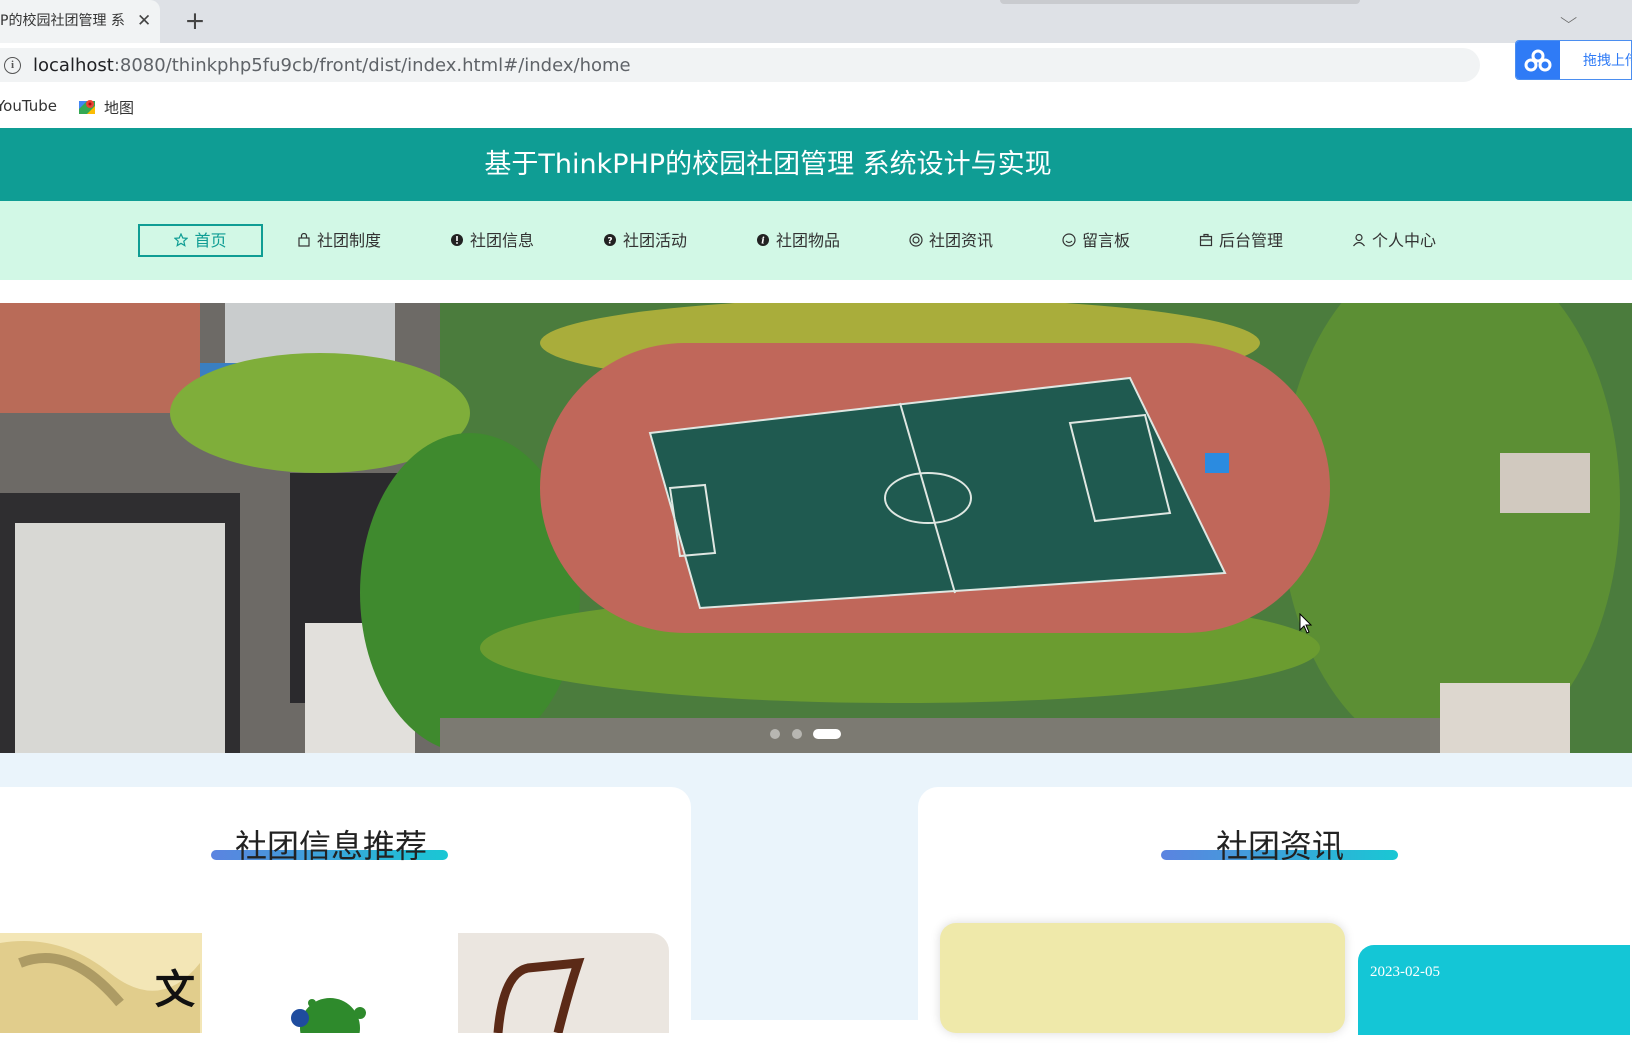 The height and width of the screenshot is (1047, 1632). What do you see at coordinates (816, 21) in the screenshot?
I see `browser-tab-strip: P的校园社团管理 系 ✕ + ⌵` at bounding box center [816, 21].